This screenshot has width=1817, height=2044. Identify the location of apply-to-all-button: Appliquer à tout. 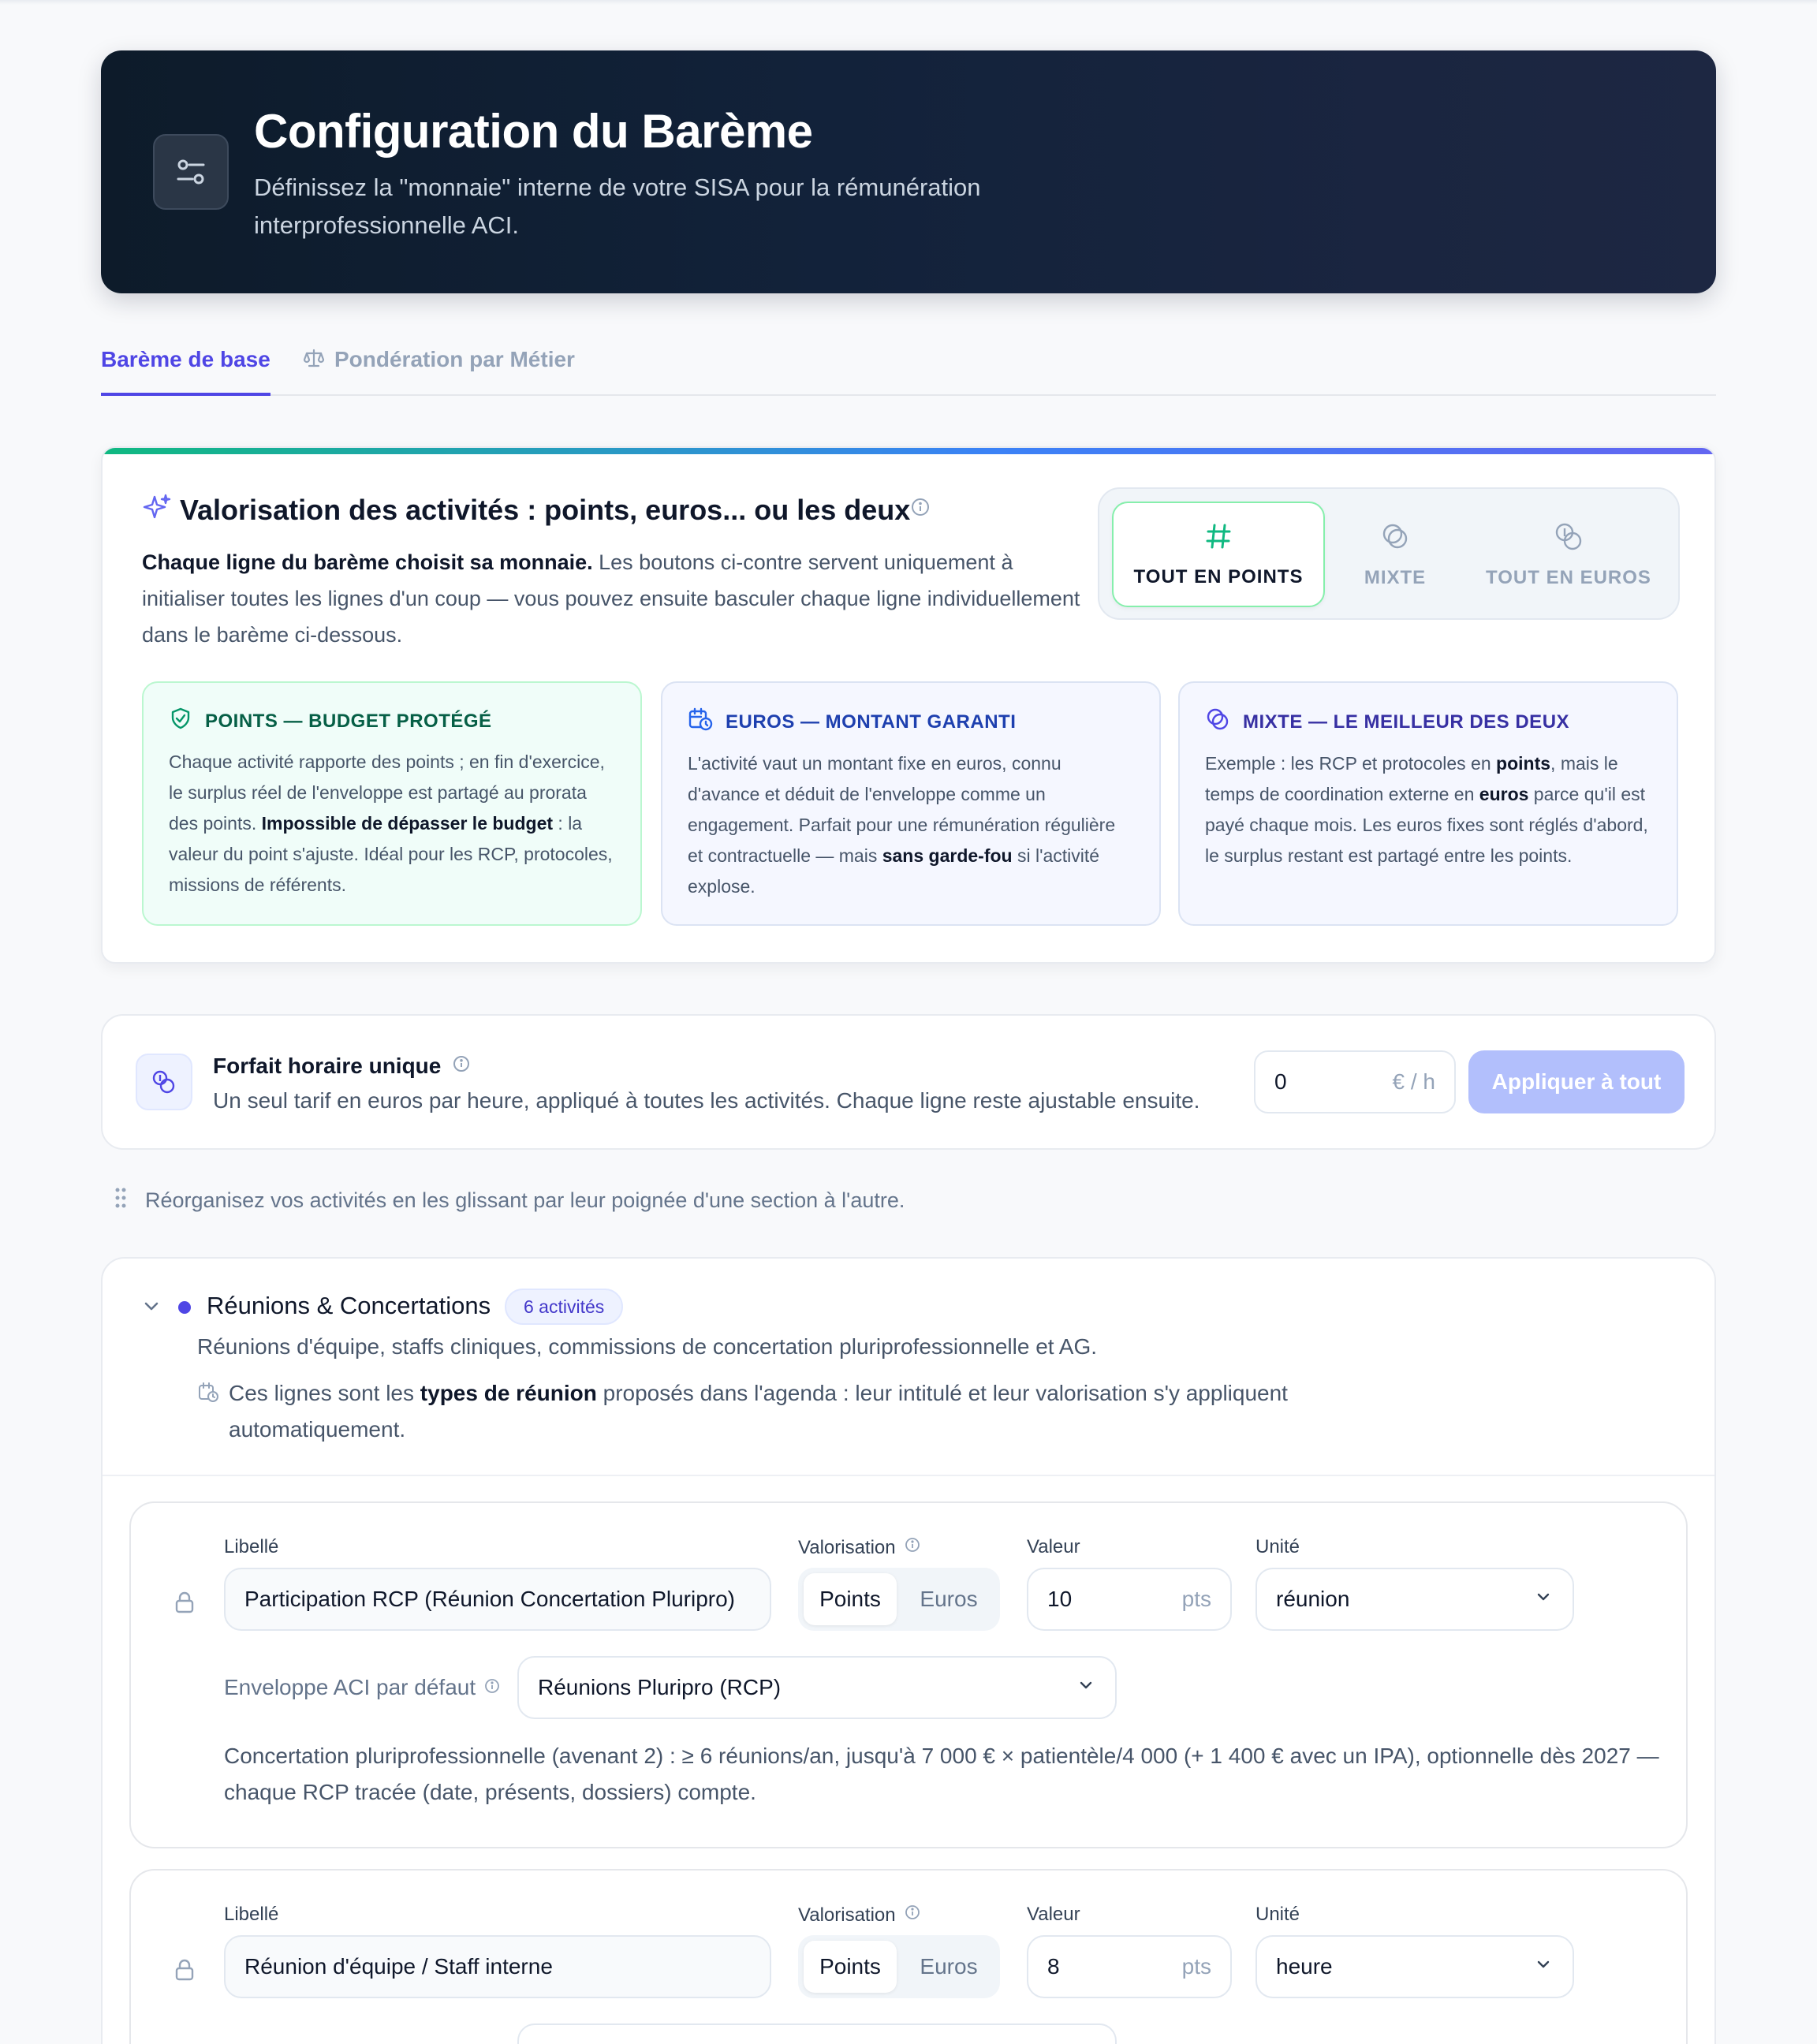
(1576, 1081).